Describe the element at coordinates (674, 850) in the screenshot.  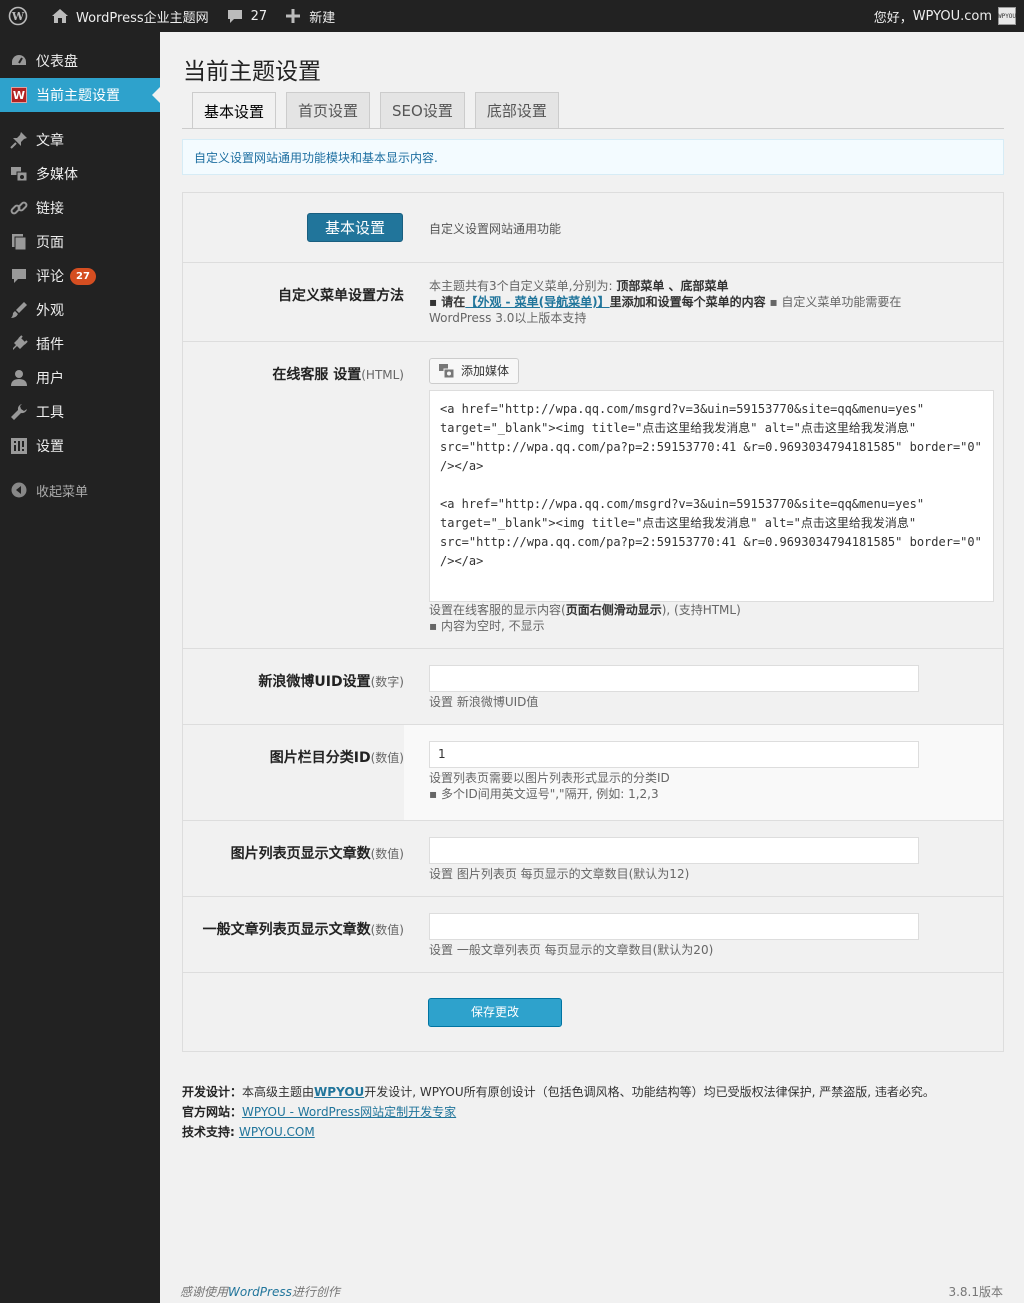
I see `gallery-count-input` at that location.